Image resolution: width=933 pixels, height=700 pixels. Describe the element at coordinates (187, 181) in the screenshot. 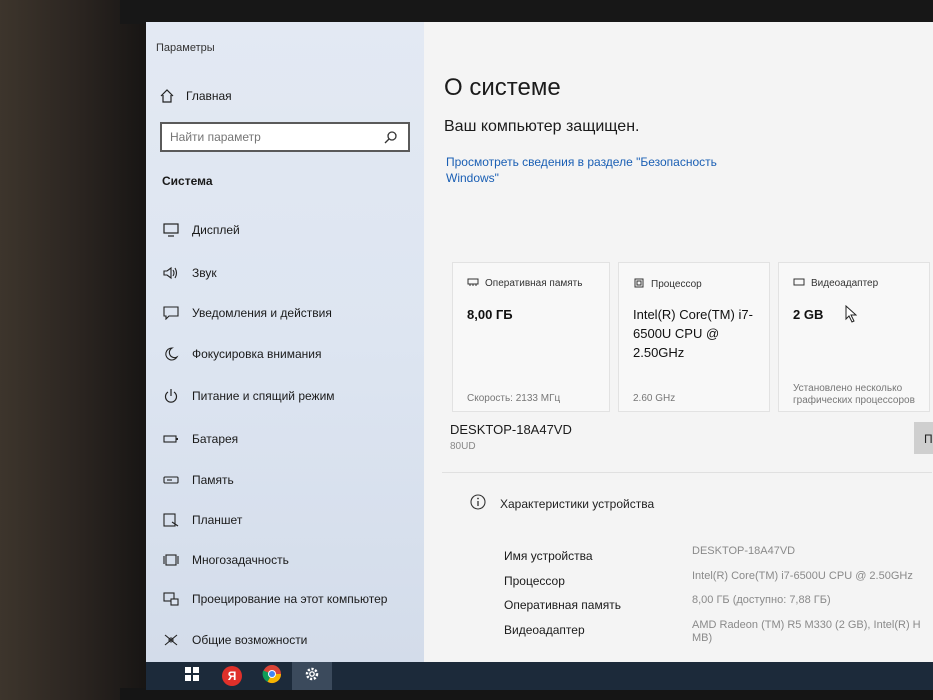

I see `section-title: Система` at that location.